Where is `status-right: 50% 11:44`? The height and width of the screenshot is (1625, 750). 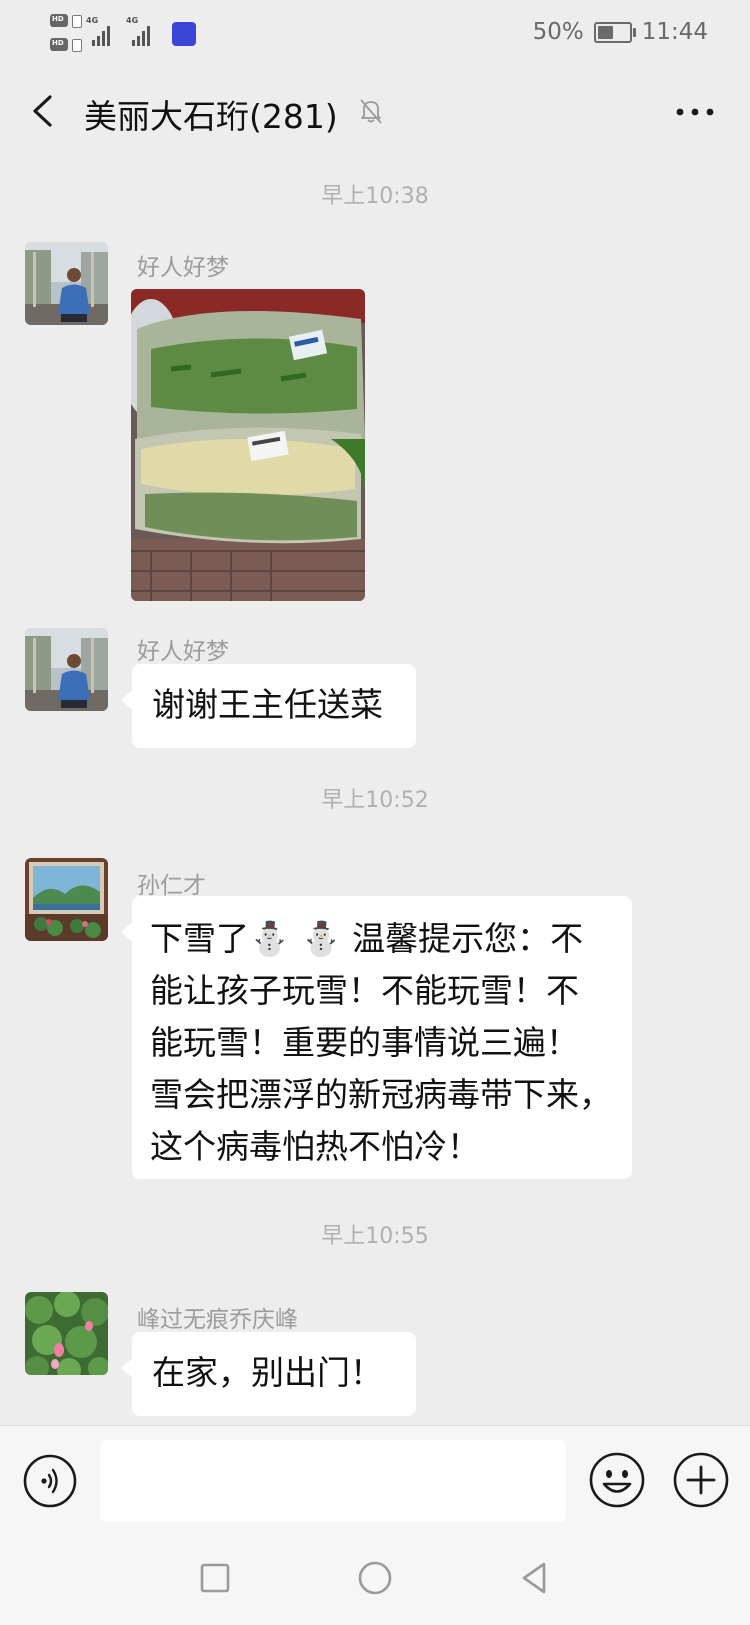
status-right: 50% 11:44 is located at coordinates (620, 32).